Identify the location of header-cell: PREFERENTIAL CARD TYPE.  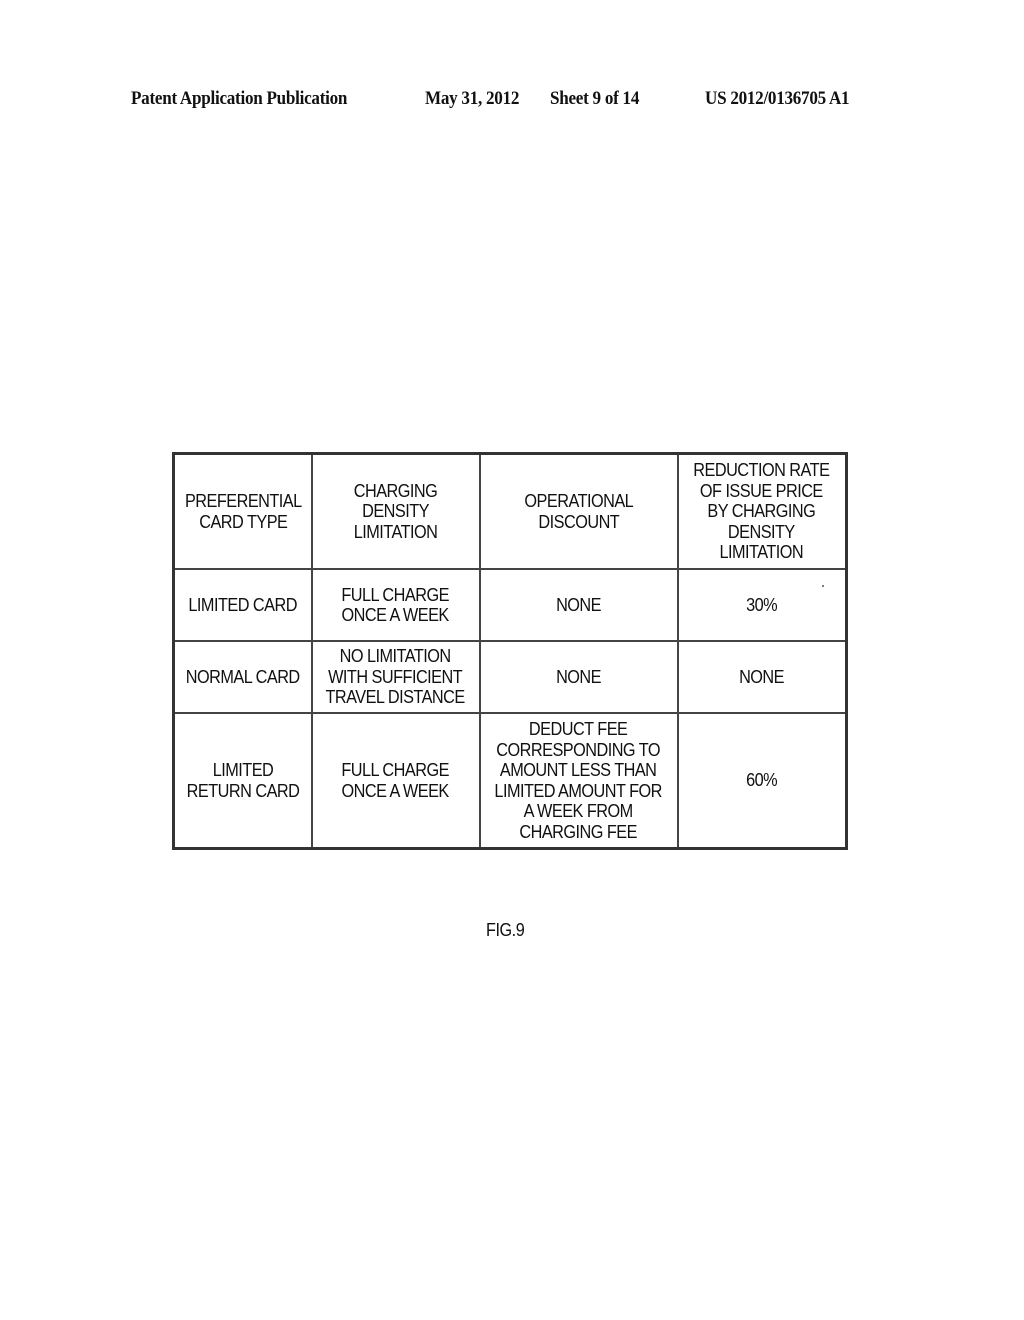
(242, 511).